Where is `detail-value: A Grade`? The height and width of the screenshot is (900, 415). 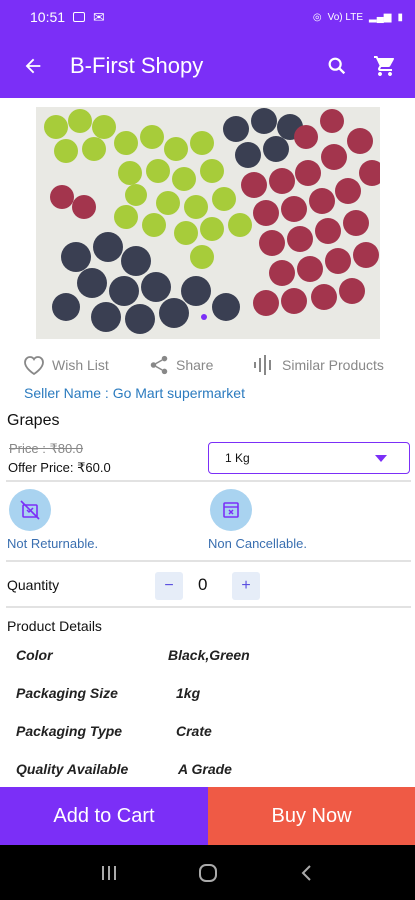
detail-value: A Grade is located at coordinates (205, 769).